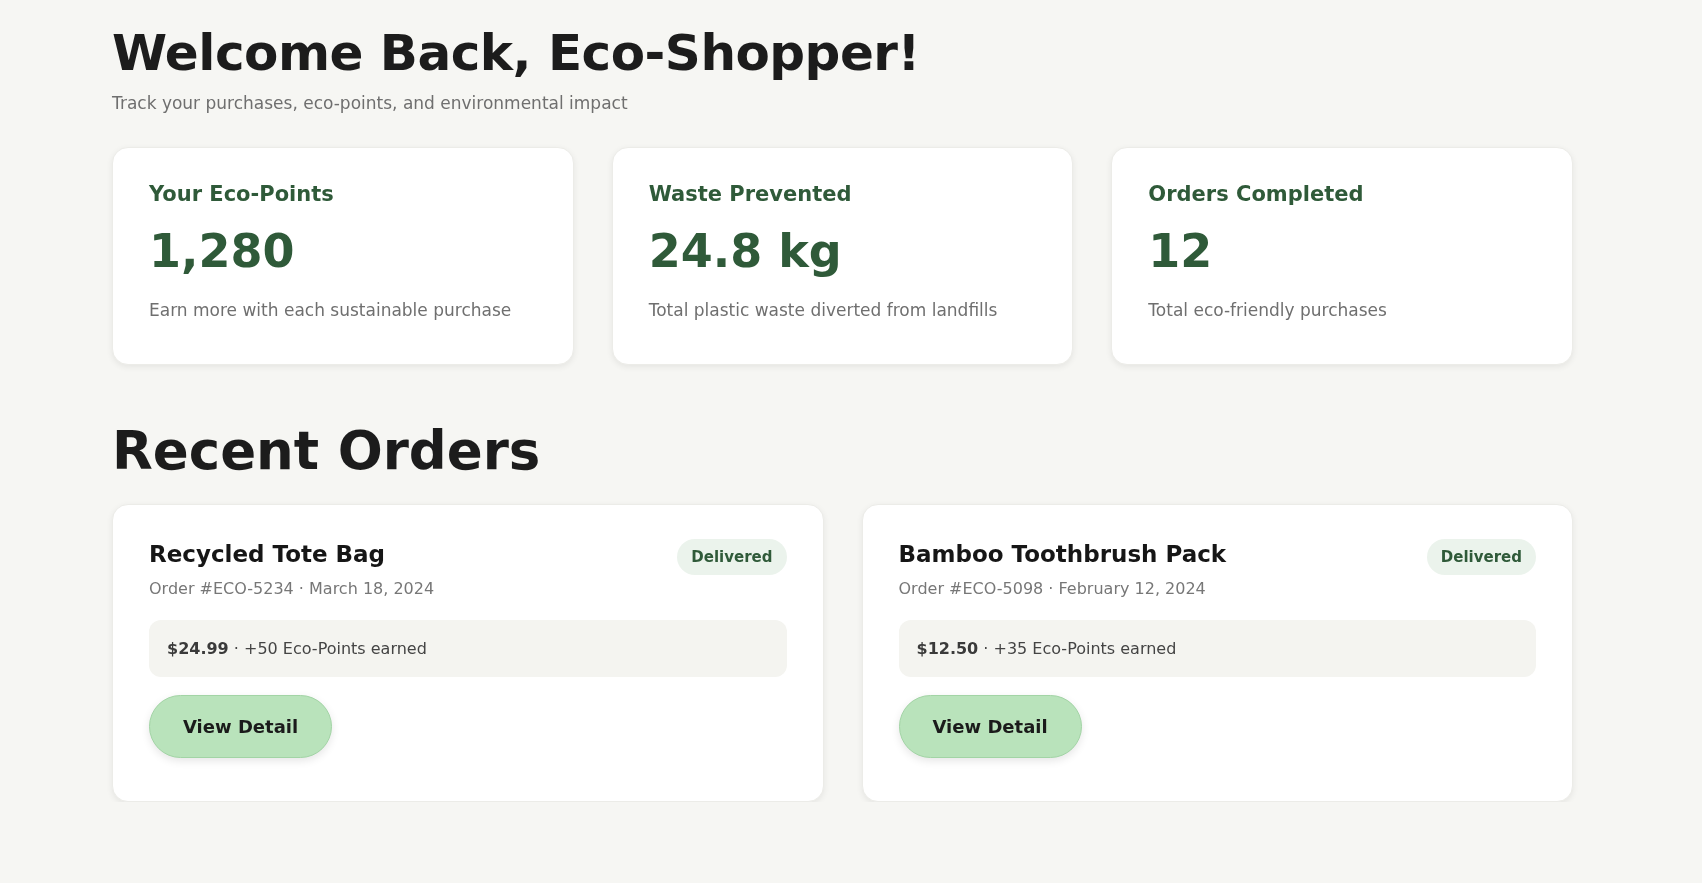 The height and width of the screenshot is (883, 1702). What do you see at coordinates (370, 102) in the screenshot?
I see `page-subtitle: Track your purchases, eco-points, and environmental impact` at bounding box center [370, 102].